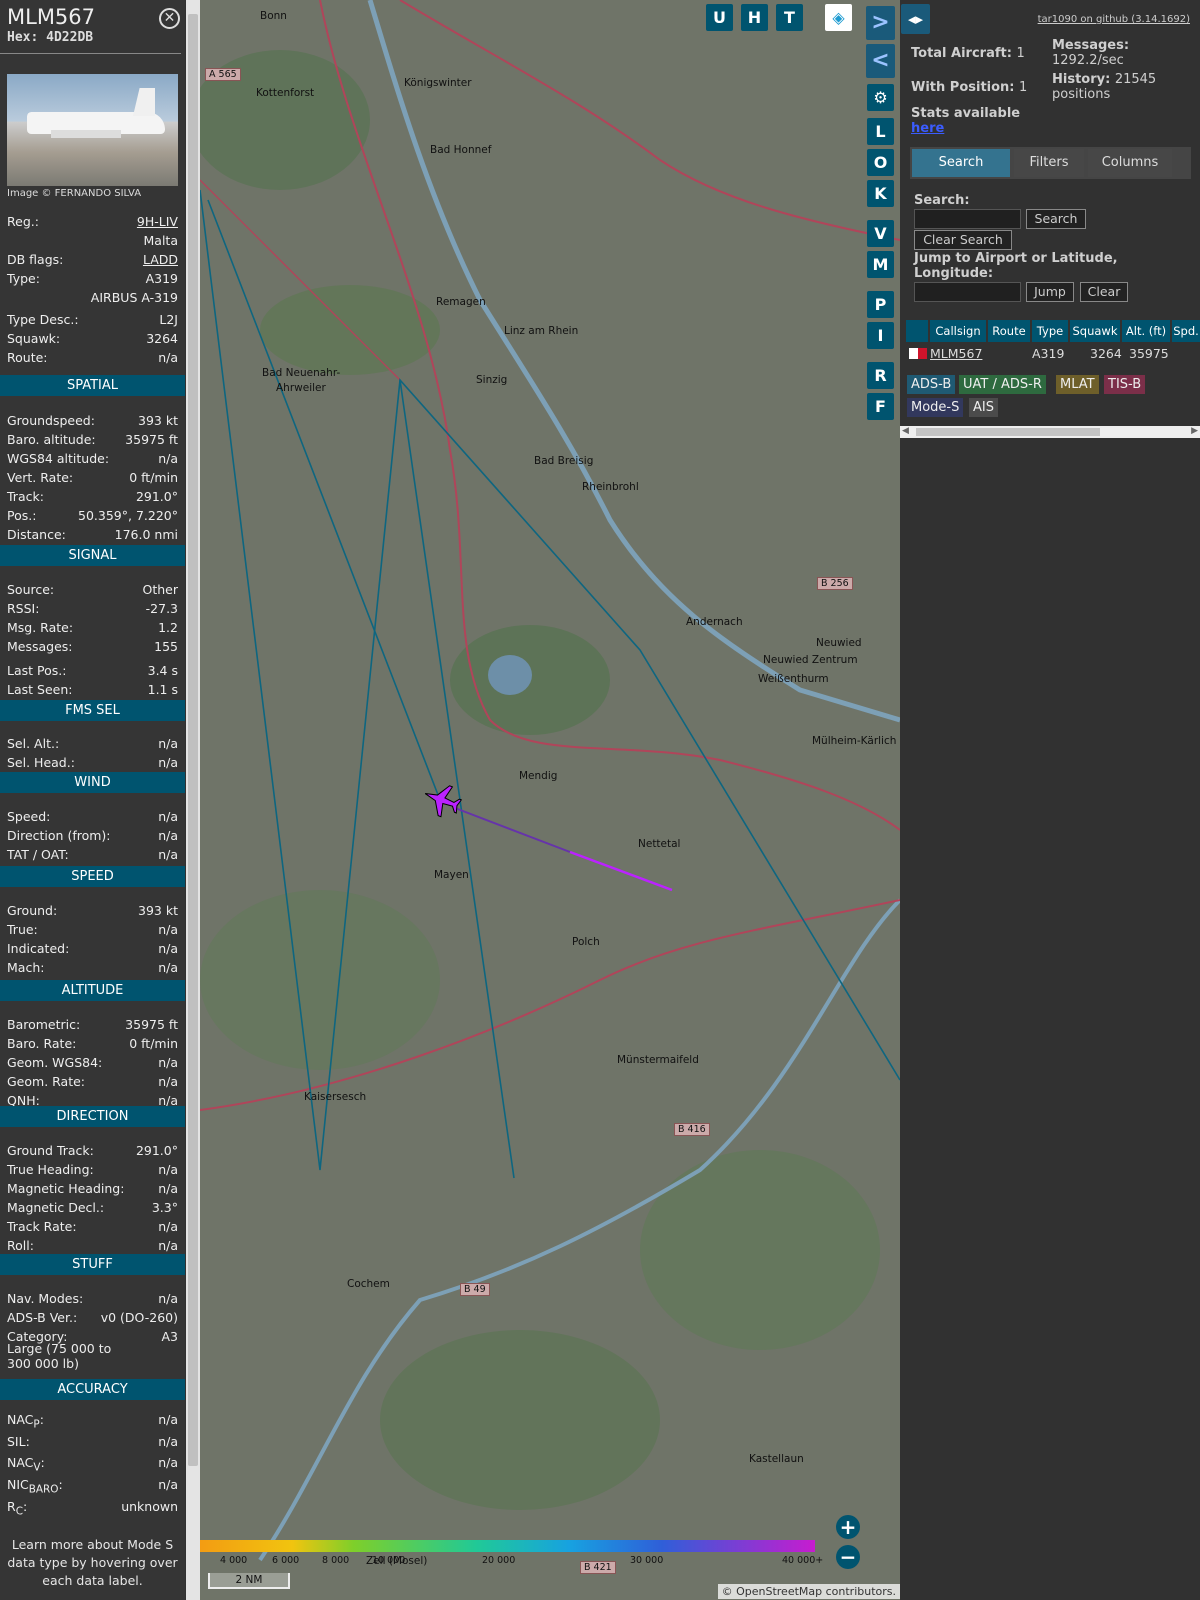 This screenshot has height=1600, width=1200. What do you see at coordinates (92, 1171) in the screenshot?
I see `direction-row: True Heading: n/a` at bounding box center [92, 1171].